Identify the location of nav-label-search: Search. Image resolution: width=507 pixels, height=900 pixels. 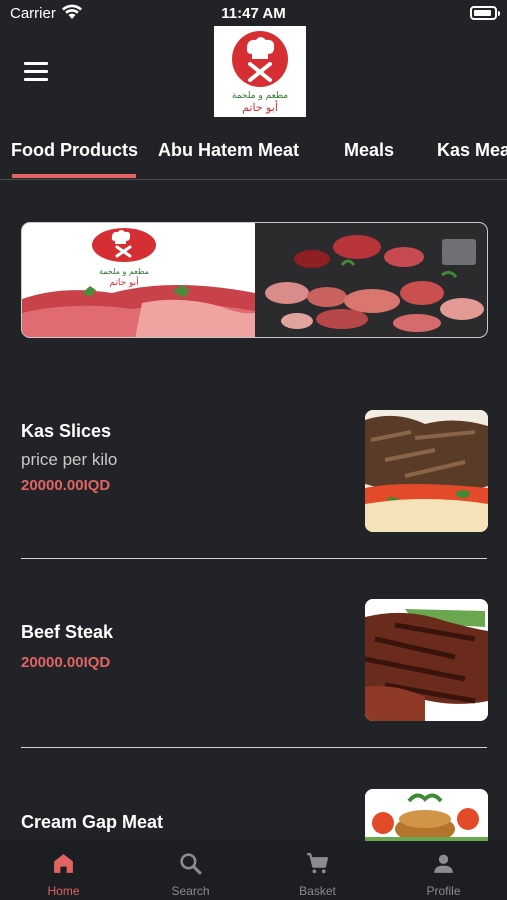
(190, 891).